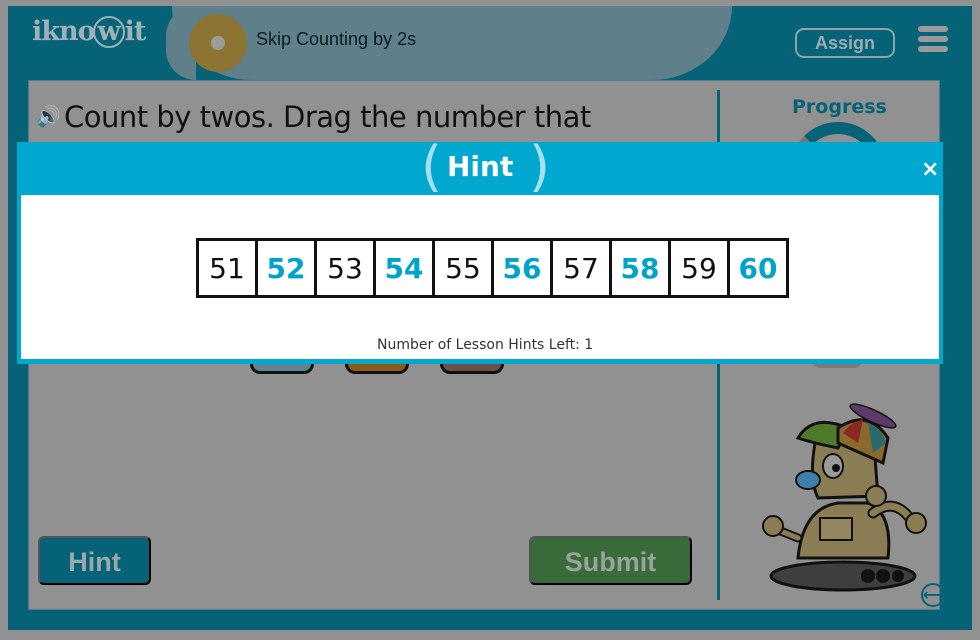 The width and height of the screenshot is (980, 640). Describe the element at coordinates (227, 268) in the screenshot. I see `number-cell: 51` at that location.